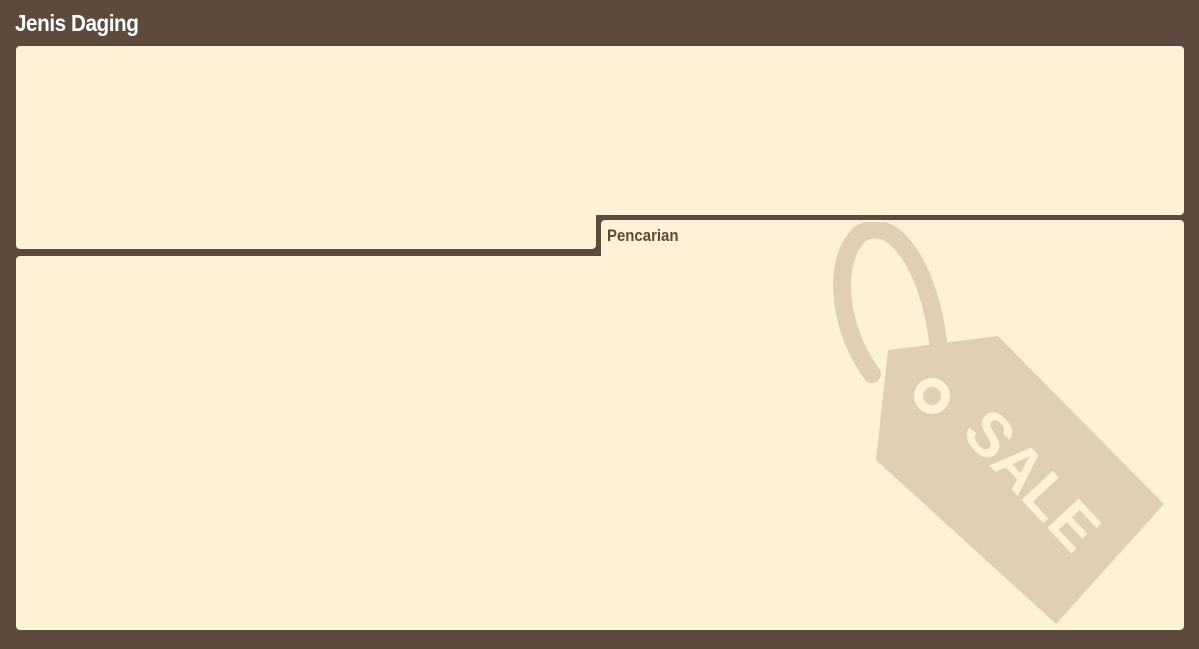 The image size is (1199, 649). Describe the element at coordinates (643, 235) in the screenshot. I see `search-label: Pencarian` at that location.